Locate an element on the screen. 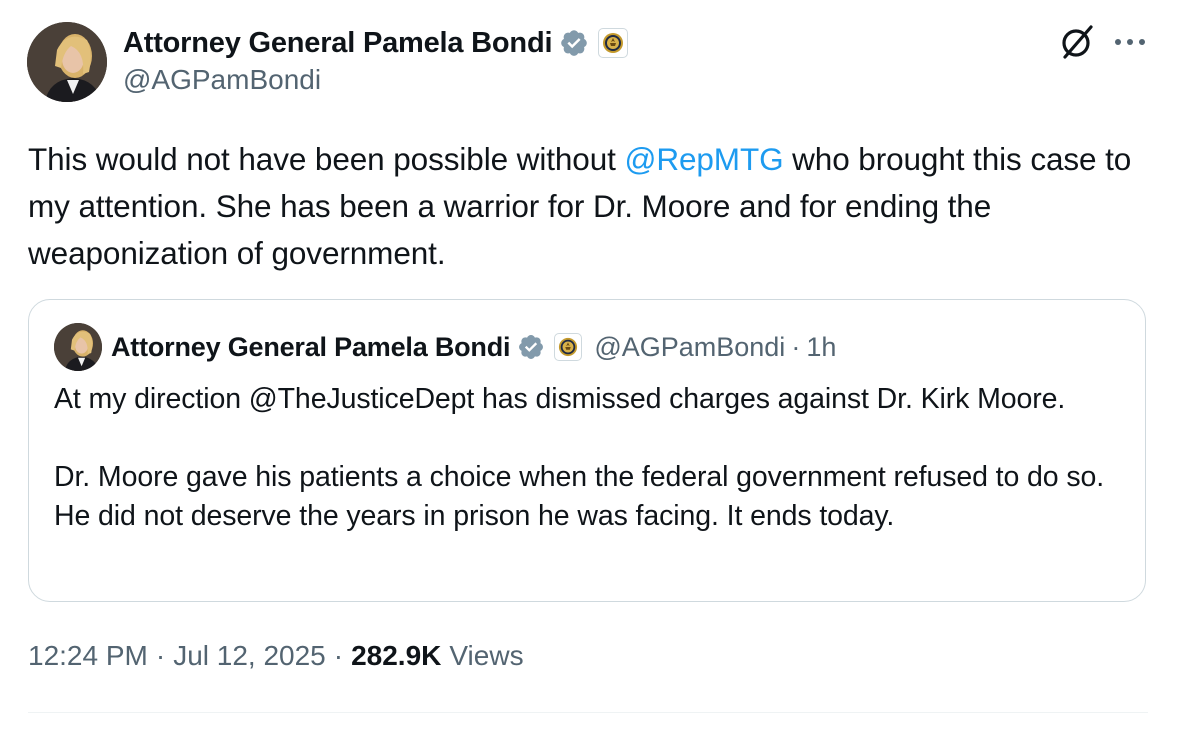  author-name-row: Attorney General Pamela Bondi is located at coordinates (376, 43).